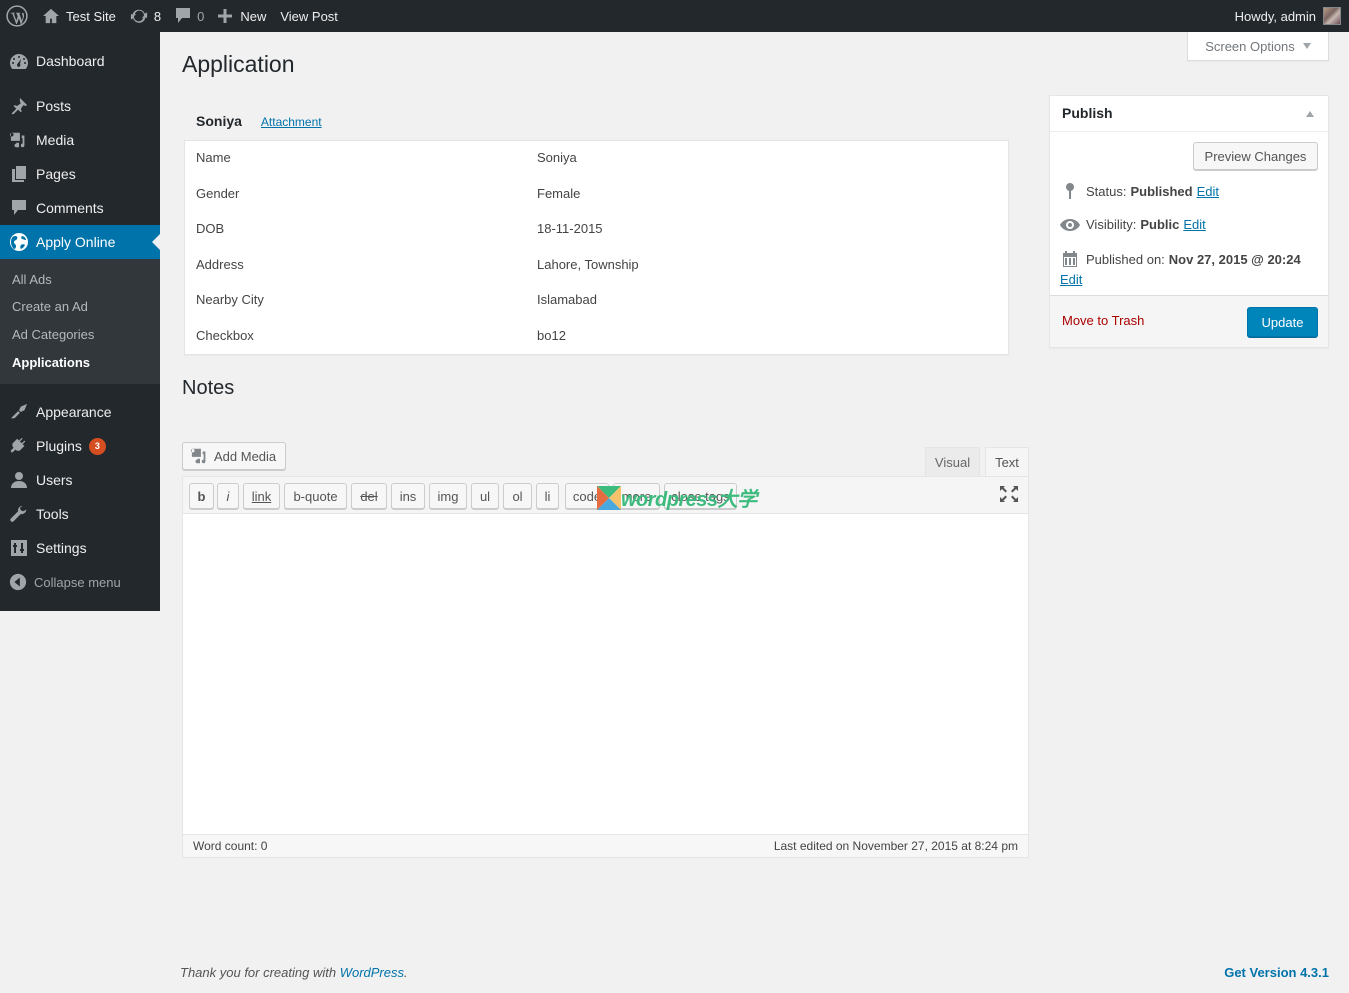 The image size is (1349, 993). I want to click on sidebar-item-comments: Comments, so click(80, 208).